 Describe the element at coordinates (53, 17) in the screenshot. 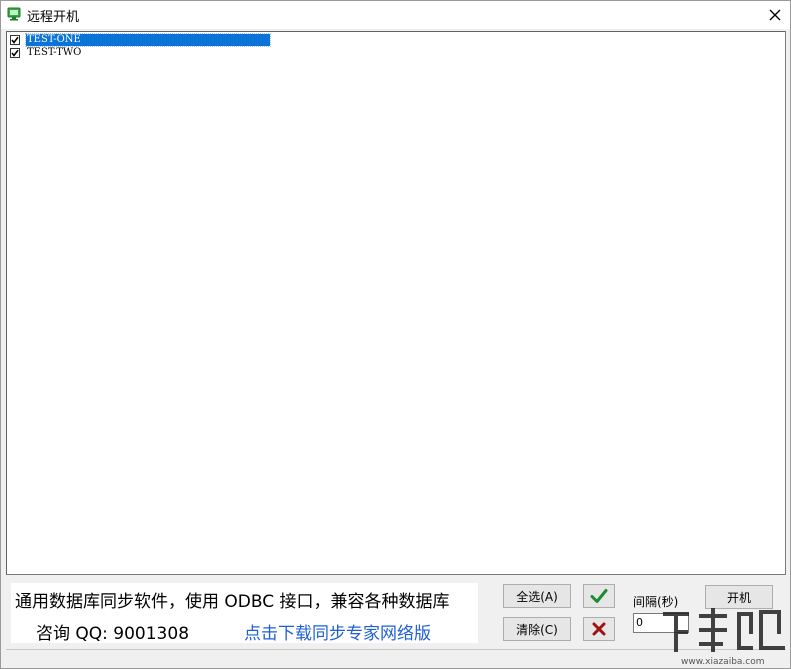

I see `window-title: 远程开机` at that location.